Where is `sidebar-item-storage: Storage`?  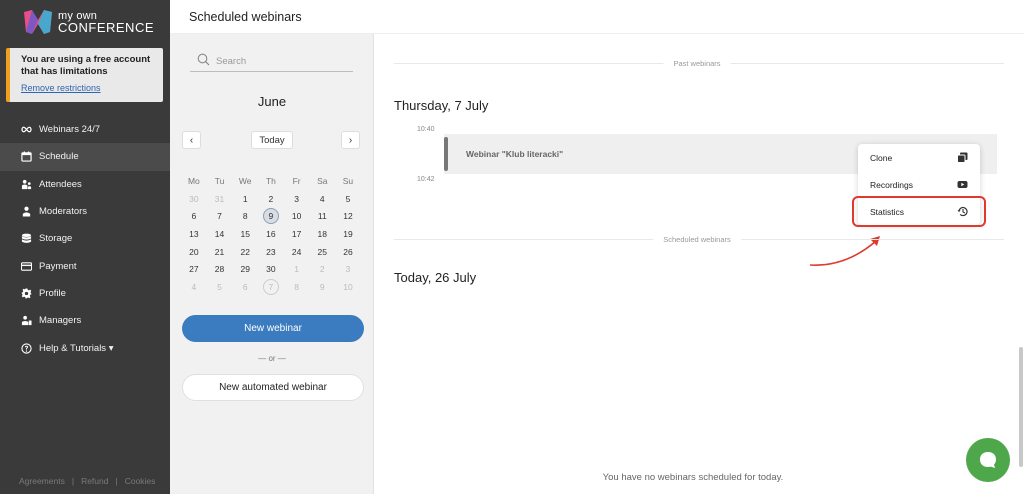
sidebar-item-storage: Storage is located at coordinates (85, 238).